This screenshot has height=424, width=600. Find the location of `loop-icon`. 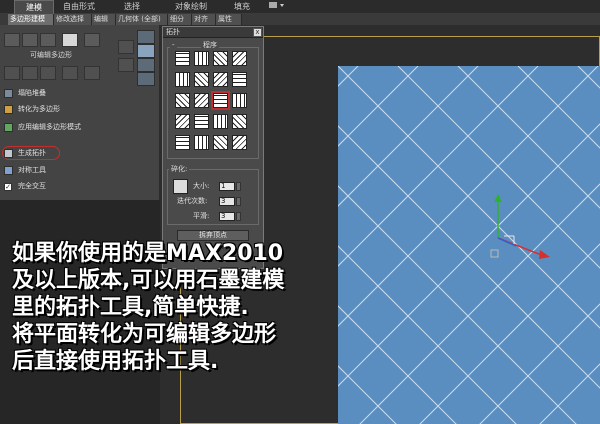

loop-icon is located at coordinates (70, 73).